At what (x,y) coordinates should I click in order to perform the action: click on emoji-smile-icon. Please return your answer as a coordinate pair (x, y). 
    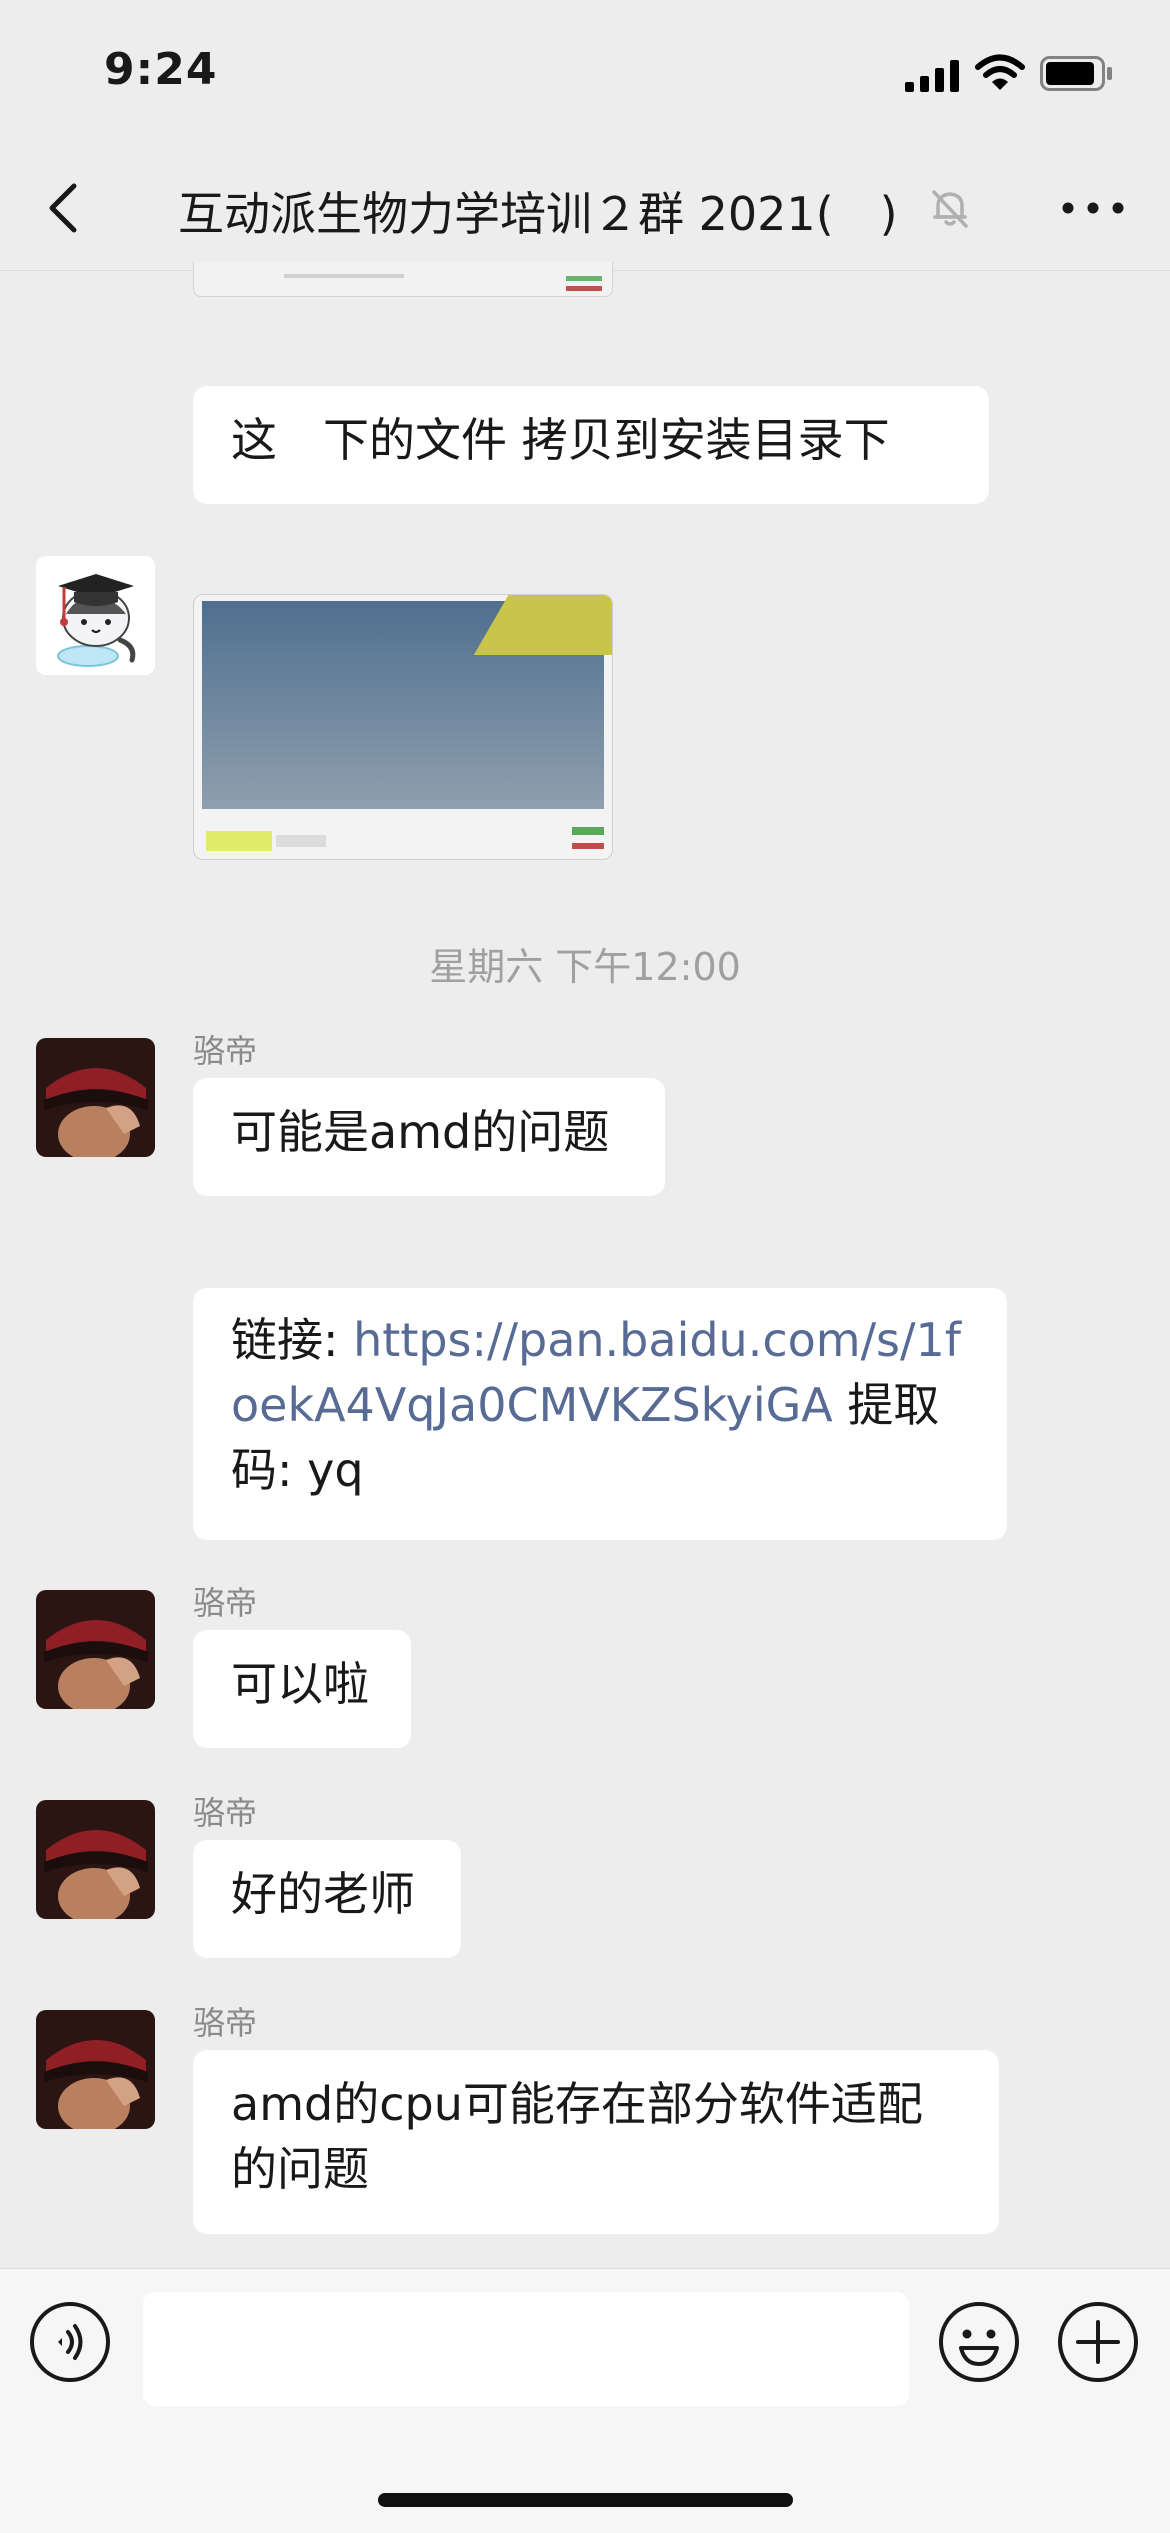
    Looking at the image, I should click on (979, 2342).